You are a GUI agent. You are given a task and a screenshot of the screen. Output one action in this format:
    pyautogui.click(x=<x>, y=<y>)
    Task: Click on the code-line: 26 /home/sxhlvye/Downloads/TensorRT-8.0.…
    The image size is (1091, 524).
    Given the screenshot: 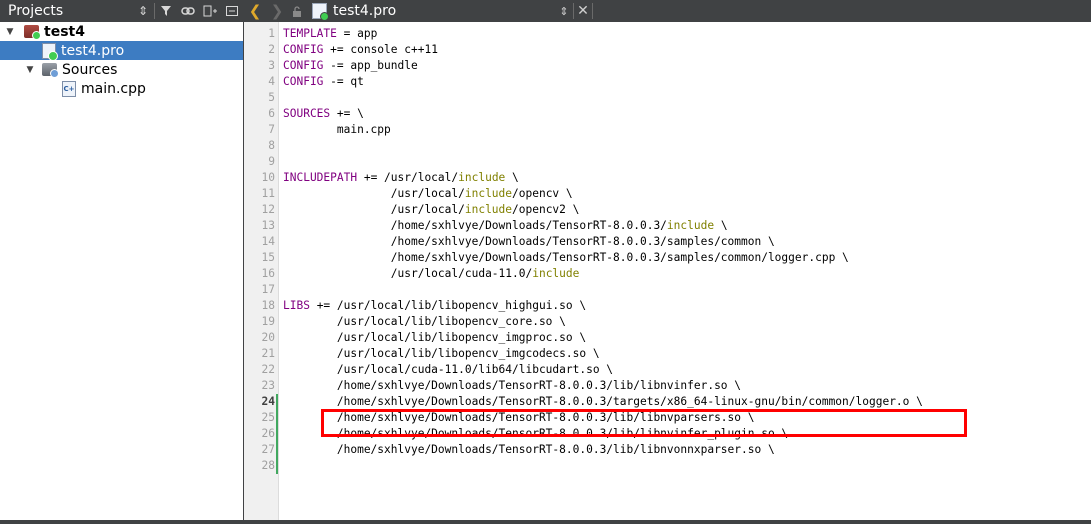 What is the action you would take?
    pyautogui.click(x=667, y=434)
    